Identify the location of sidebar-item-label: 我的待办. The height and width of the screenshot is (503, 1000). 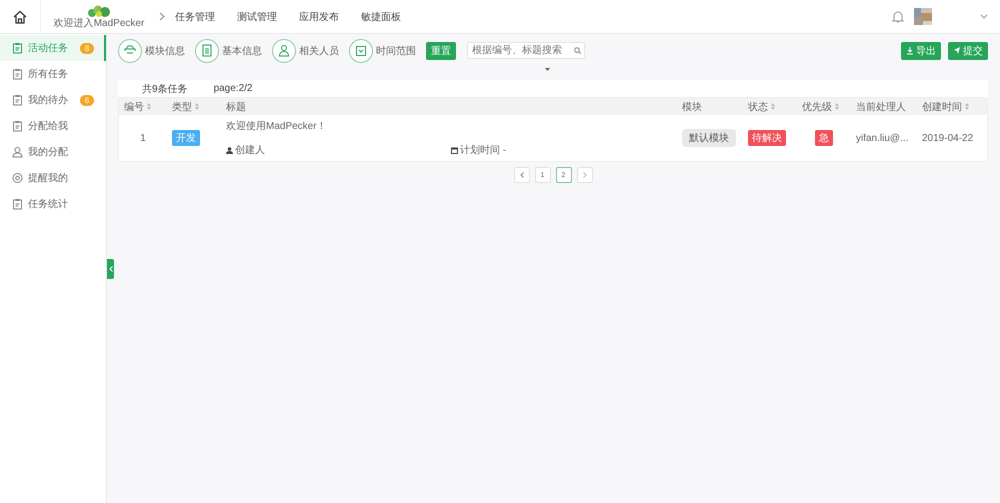
(48, 100).